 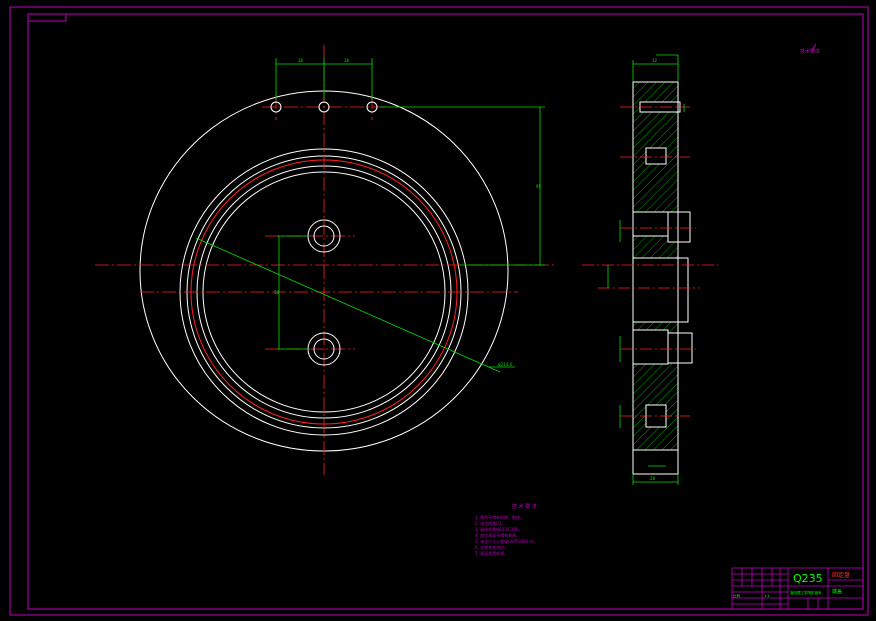 I want to click on dim-top-right: 36, so click(x=347, y=60).